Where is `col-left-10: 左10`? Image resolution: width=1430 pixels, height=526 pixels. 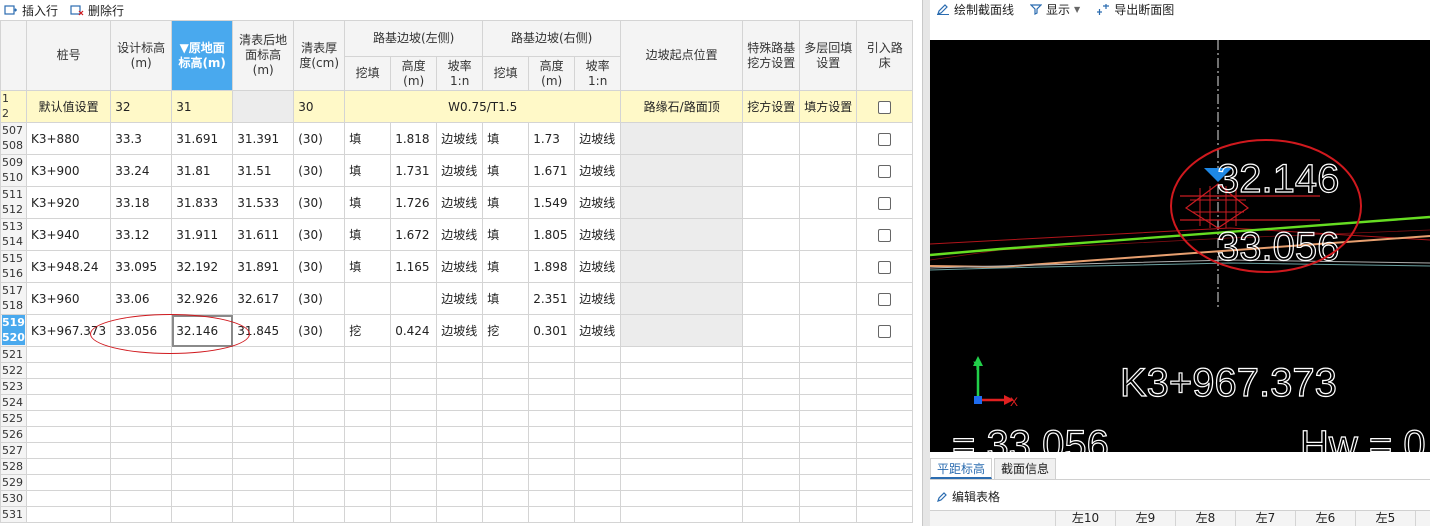 col-left-10: 左10 is located at coordinates (1086, 518).